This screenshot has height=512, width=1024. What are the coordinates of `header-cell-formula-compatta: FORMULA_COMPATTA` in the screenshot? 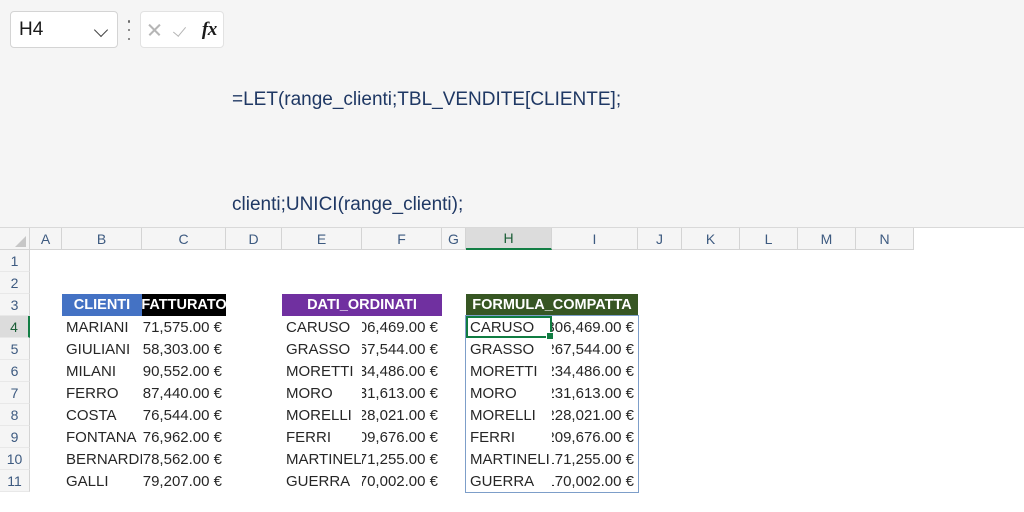 It's located at (552, 305).